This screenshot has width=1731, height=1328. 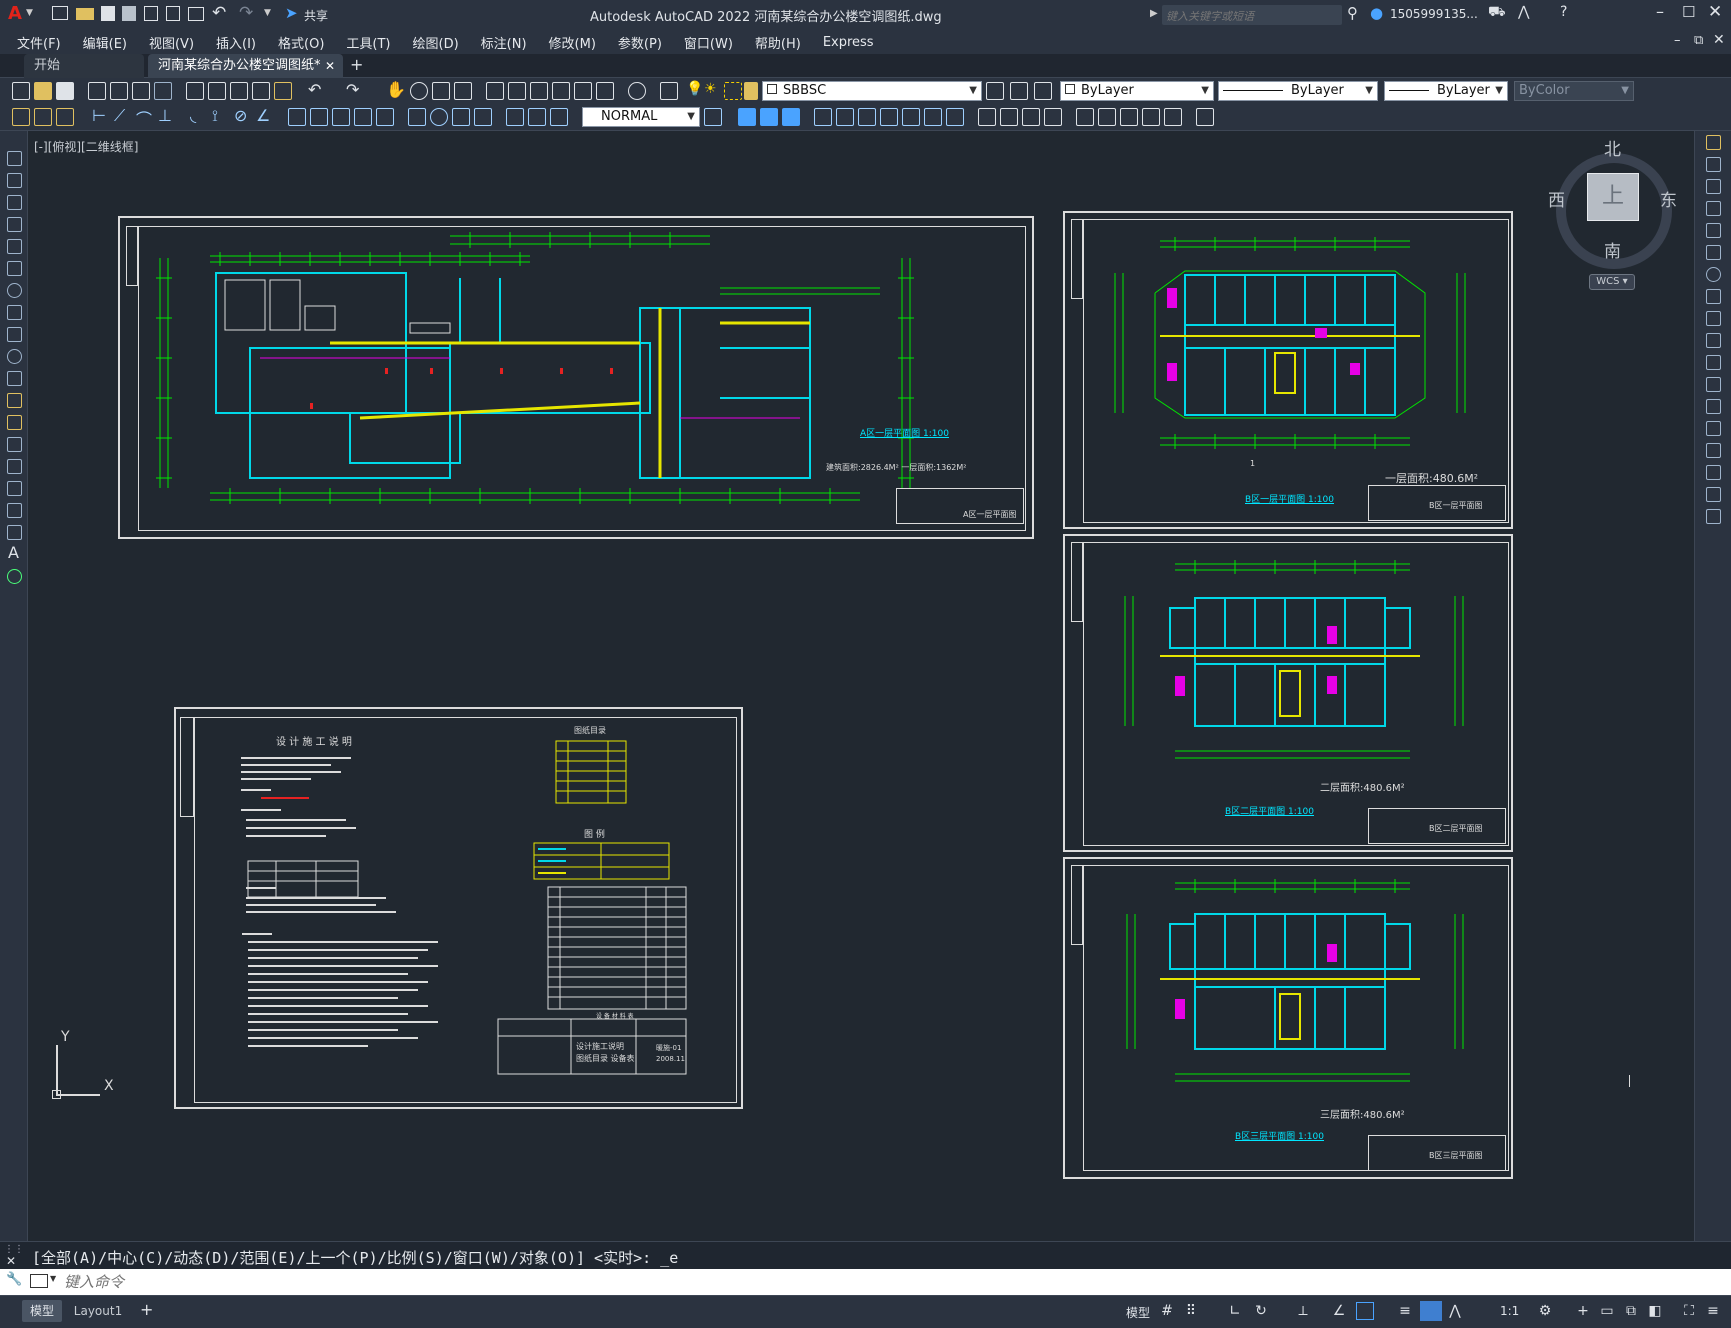 What do you see at coordinates (1288, 693) in the screenshot?
I see `sheet-b-floor2: 二层面积:480.6M² B区二层平面图 1:100 B区二层平面图` at bounding box center [1288, 693].